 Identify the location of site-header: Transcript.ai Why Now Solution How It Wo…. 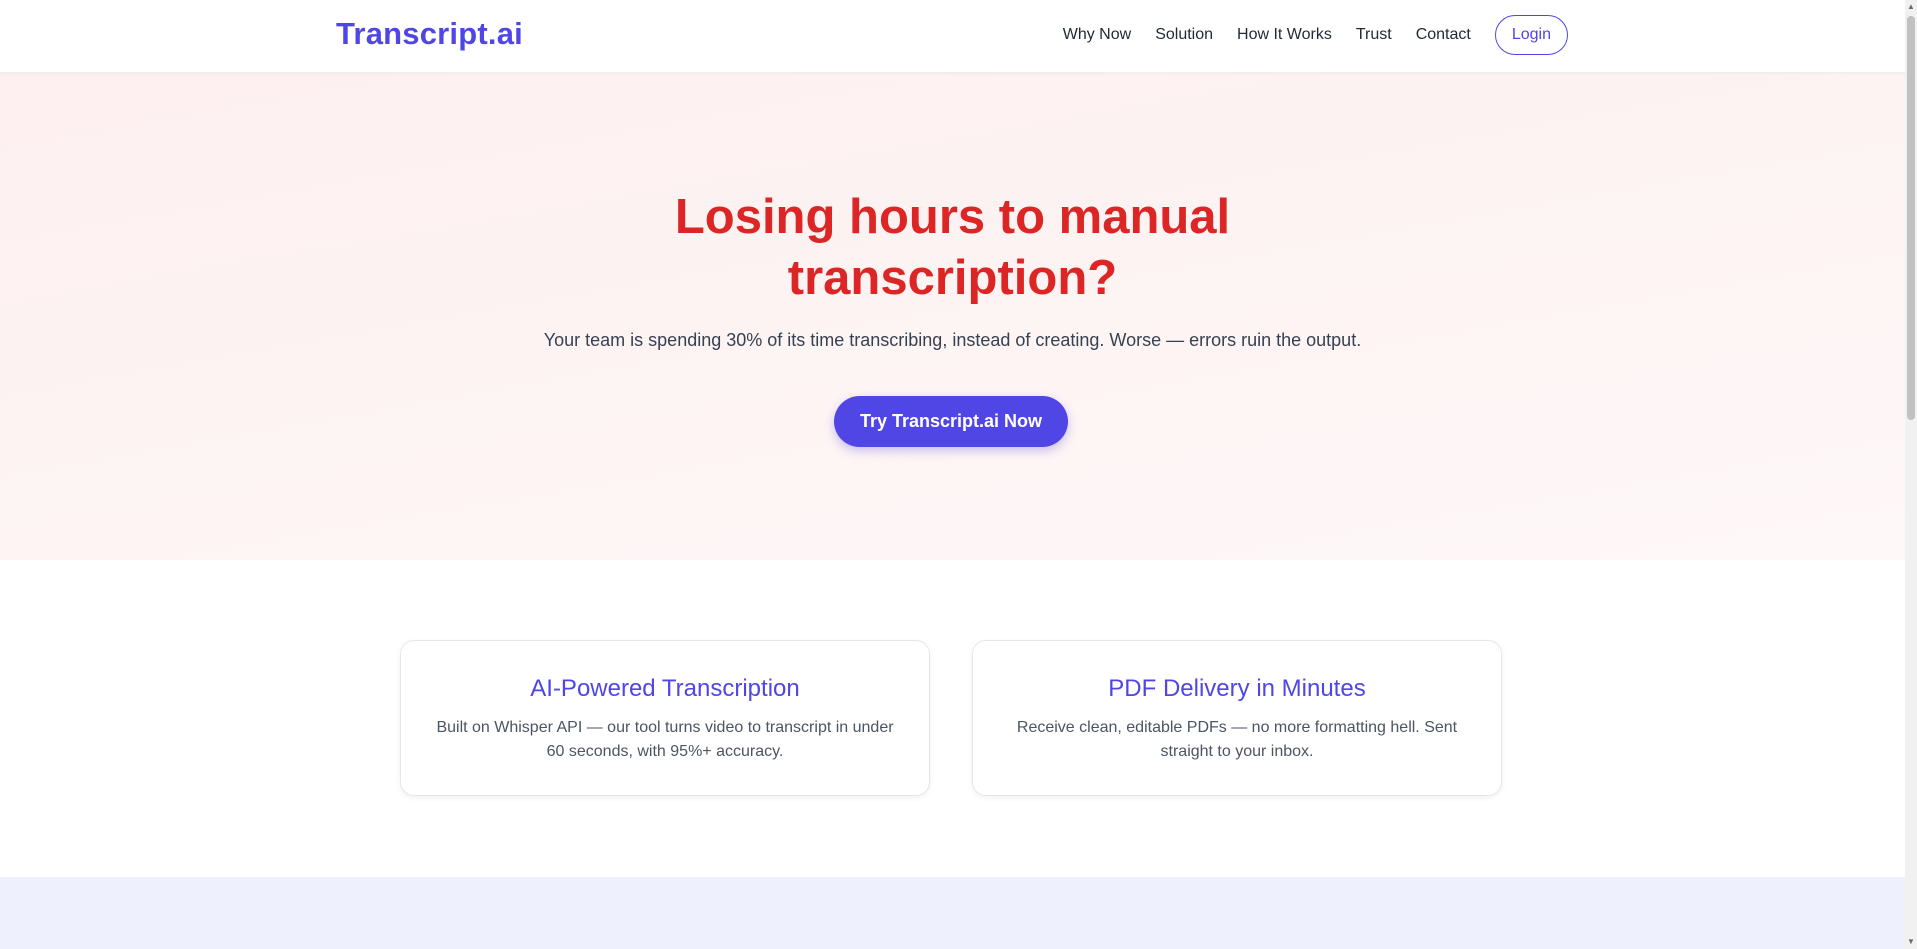
(952, 36).